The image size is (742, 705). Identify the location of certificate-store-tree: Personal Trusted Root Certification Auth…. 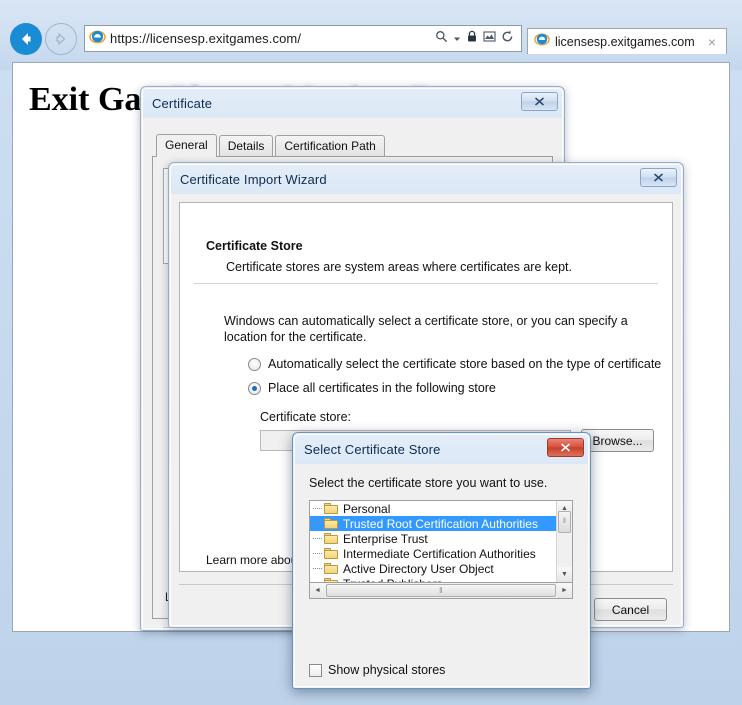
(441, 541).